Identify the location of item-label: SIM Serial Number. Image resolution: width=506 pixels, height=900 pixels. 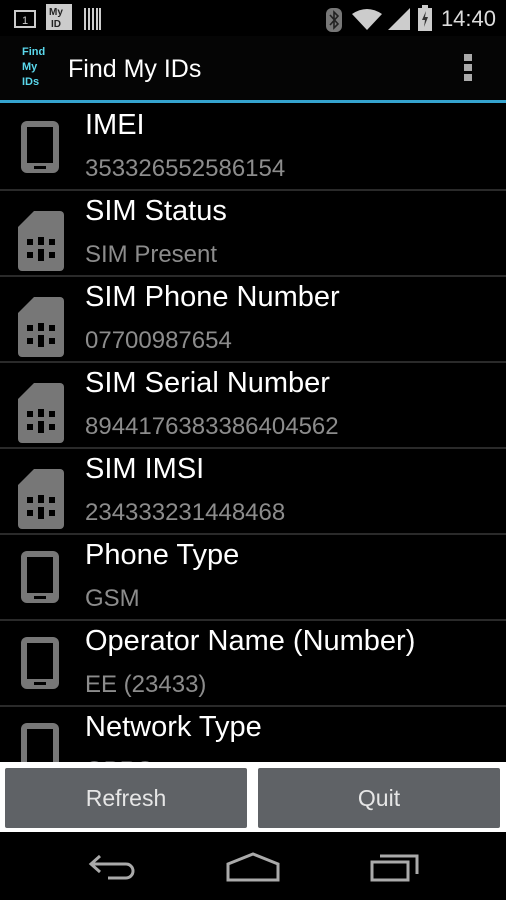
(207, 383).